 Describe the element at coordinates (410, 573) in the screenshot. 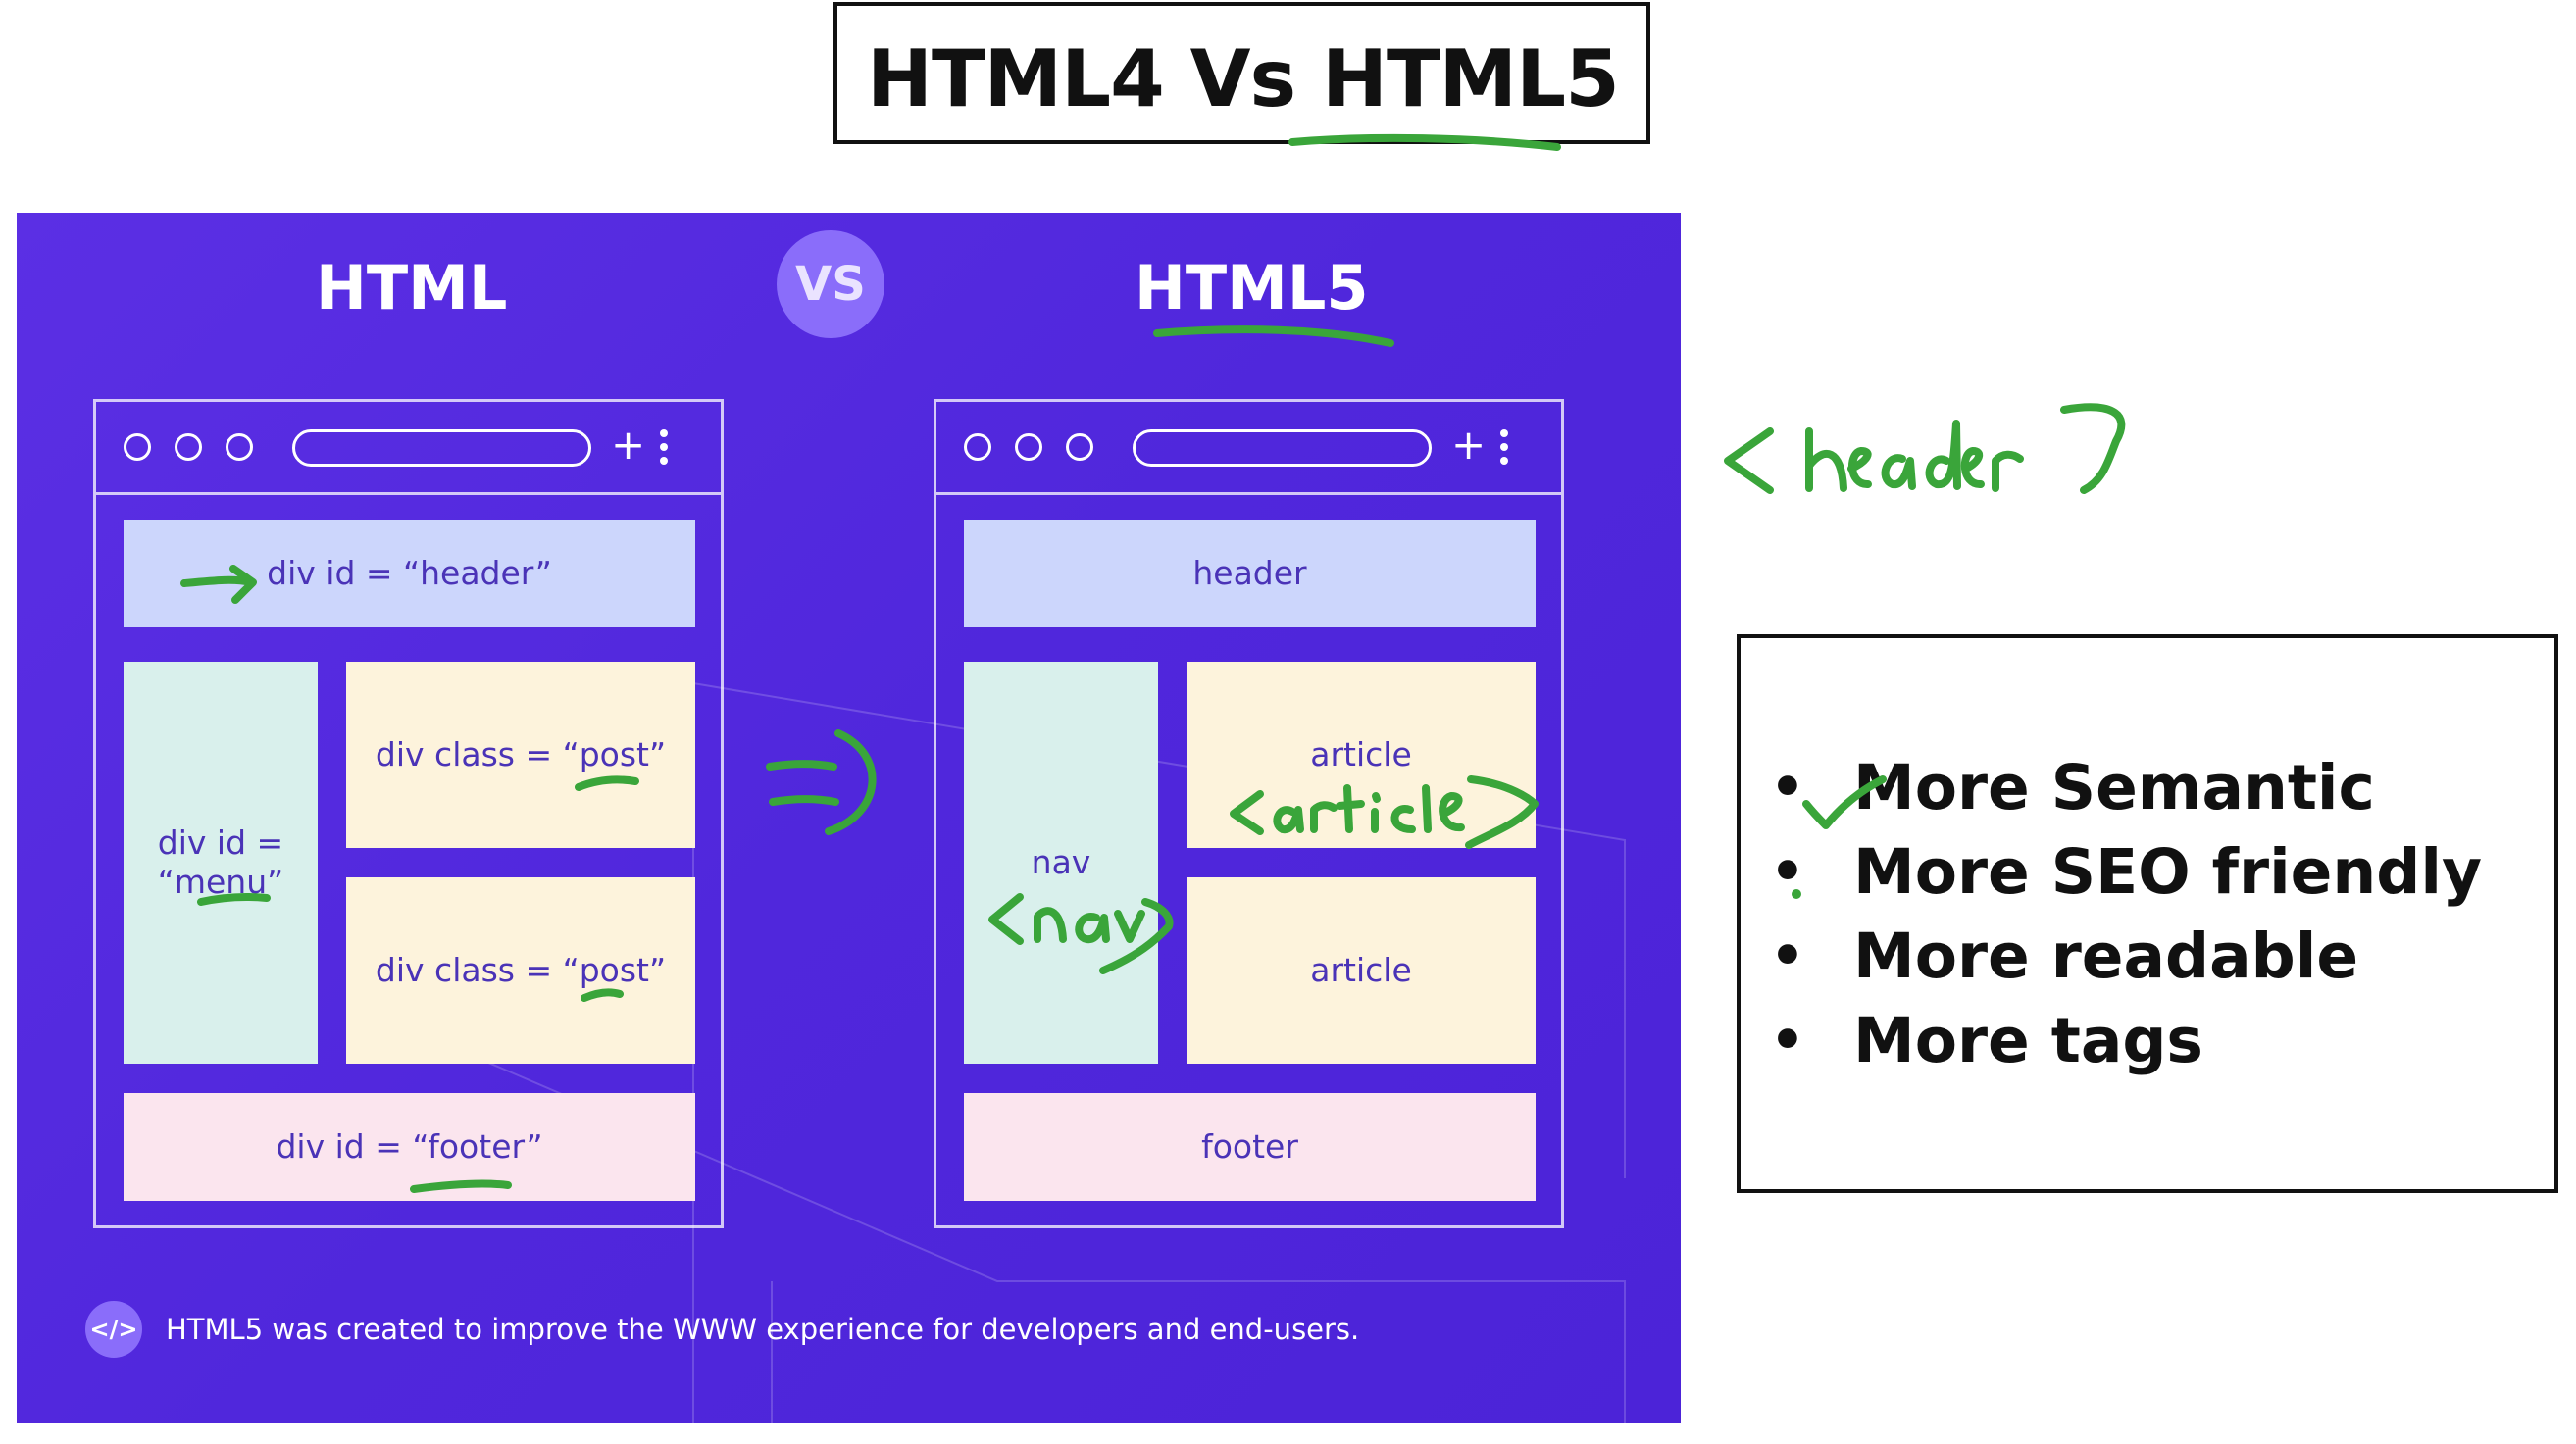

I see `header-div-block: div id = “header”` at that location.